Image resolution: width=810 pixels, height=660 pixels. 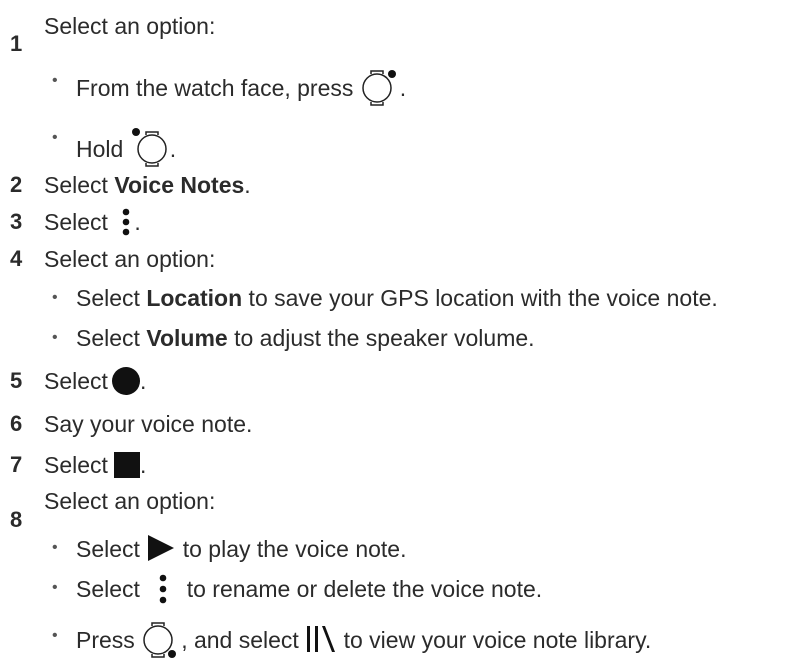 What do you see at coordinates (294, 549) in the screenshot?
I see `option-text-end: to play the voice note.` at bounding box center [294, 549].